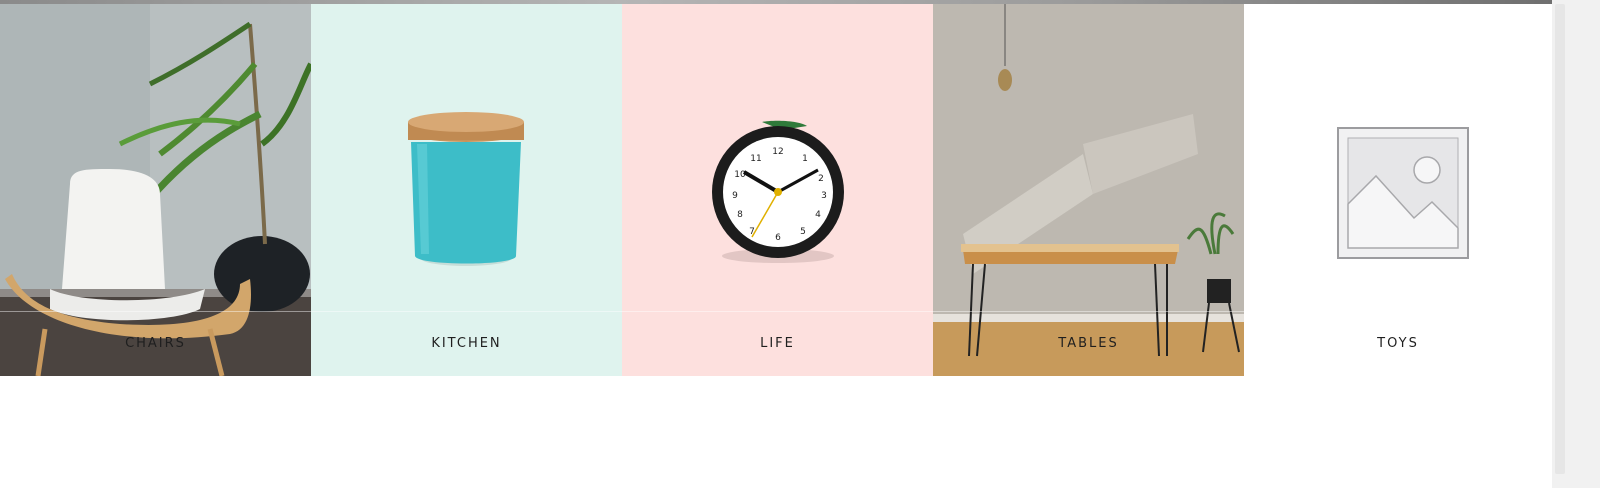 This screenshot has height=488, width=1600. What do you see at coordinates (735, 196) in the screenshot?
I see `svg-text: 9` at bounding box center [735, 196].